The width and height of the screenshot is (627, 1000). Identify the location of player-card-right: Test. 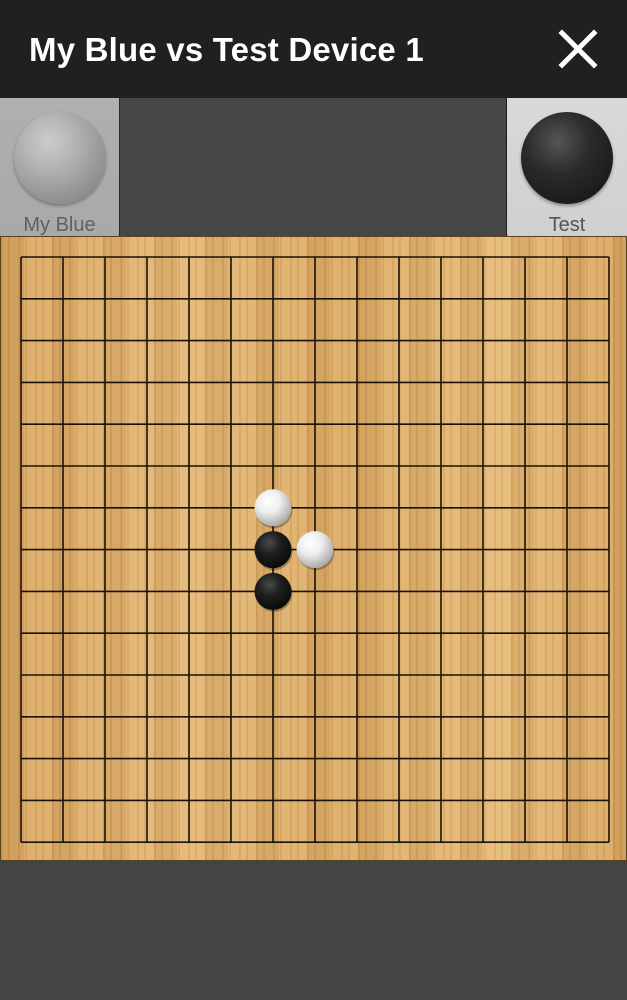
(566, 171).